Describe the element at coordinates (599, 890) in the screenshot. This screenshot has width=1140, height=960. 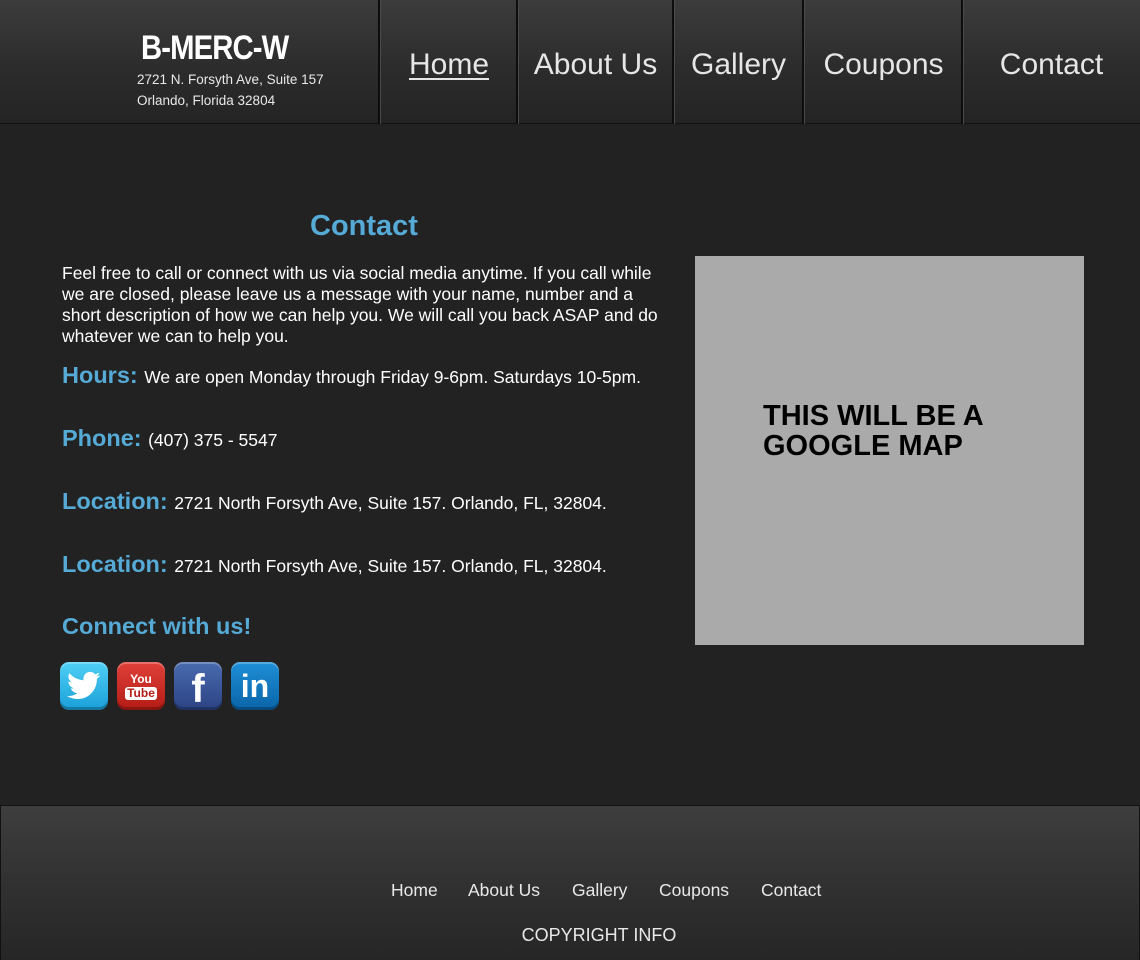
I see `footer-nav-gallery: Gallery` at that location.